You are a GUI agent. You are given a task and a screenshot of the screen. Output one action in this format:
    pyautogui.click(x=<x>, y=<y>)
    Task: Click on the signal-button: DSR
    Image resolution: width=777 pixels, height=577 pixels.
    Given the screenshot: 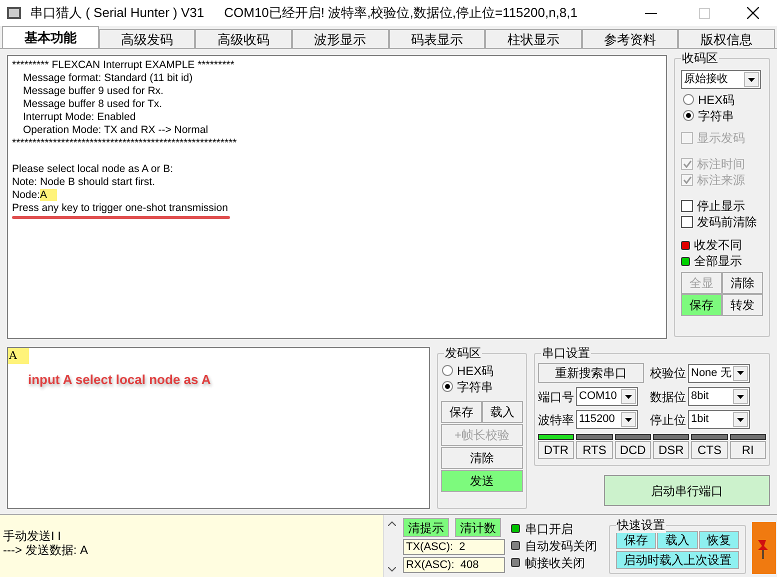 What is the action you would take?
    pyautogui.click(x=671, y=450)
    